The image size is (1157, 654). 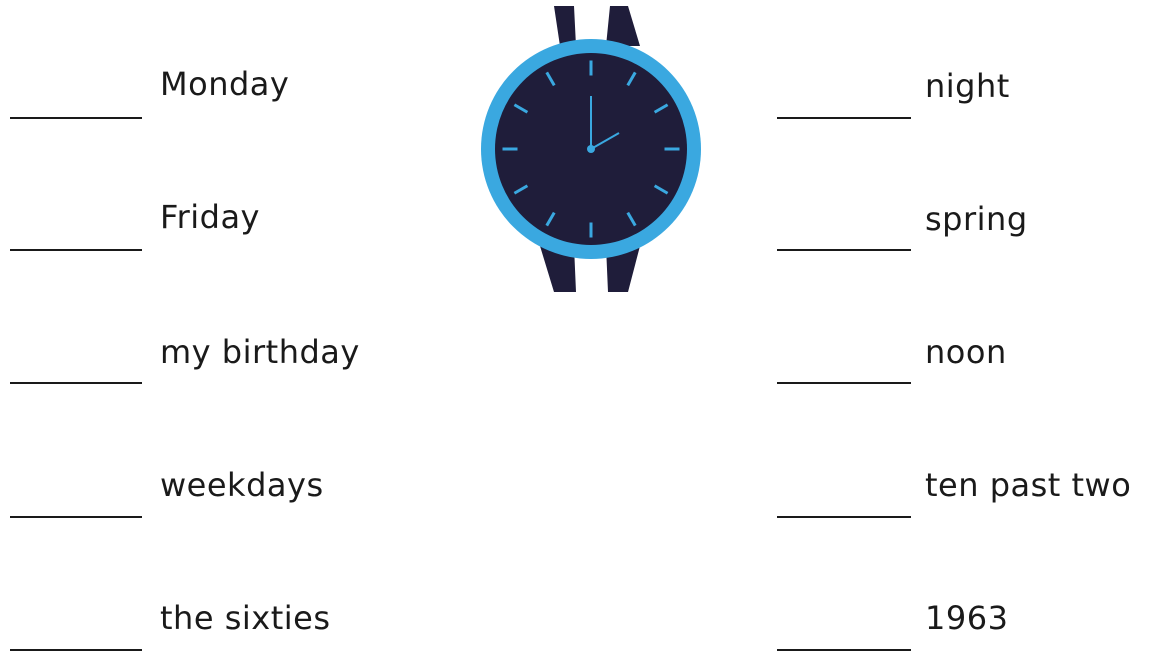 What do you see at coordinates (976, 219) in the screenshot?
I see `item-text: spring` at bounding box center [976, 219].